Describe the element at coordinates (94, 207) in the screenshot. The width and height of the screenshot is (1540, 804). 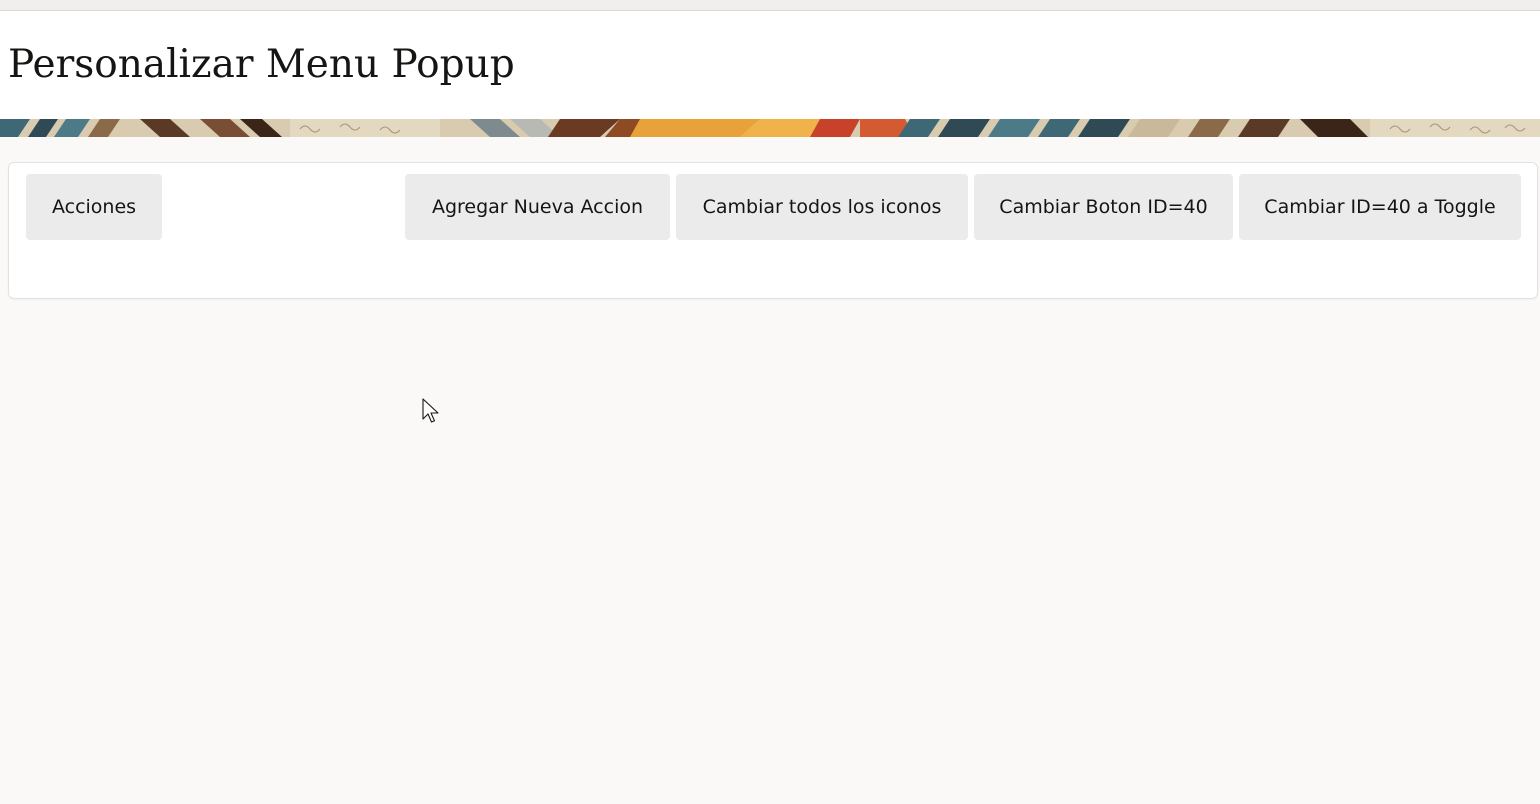
I see `acciones-menu-button: Acciones` at that location.